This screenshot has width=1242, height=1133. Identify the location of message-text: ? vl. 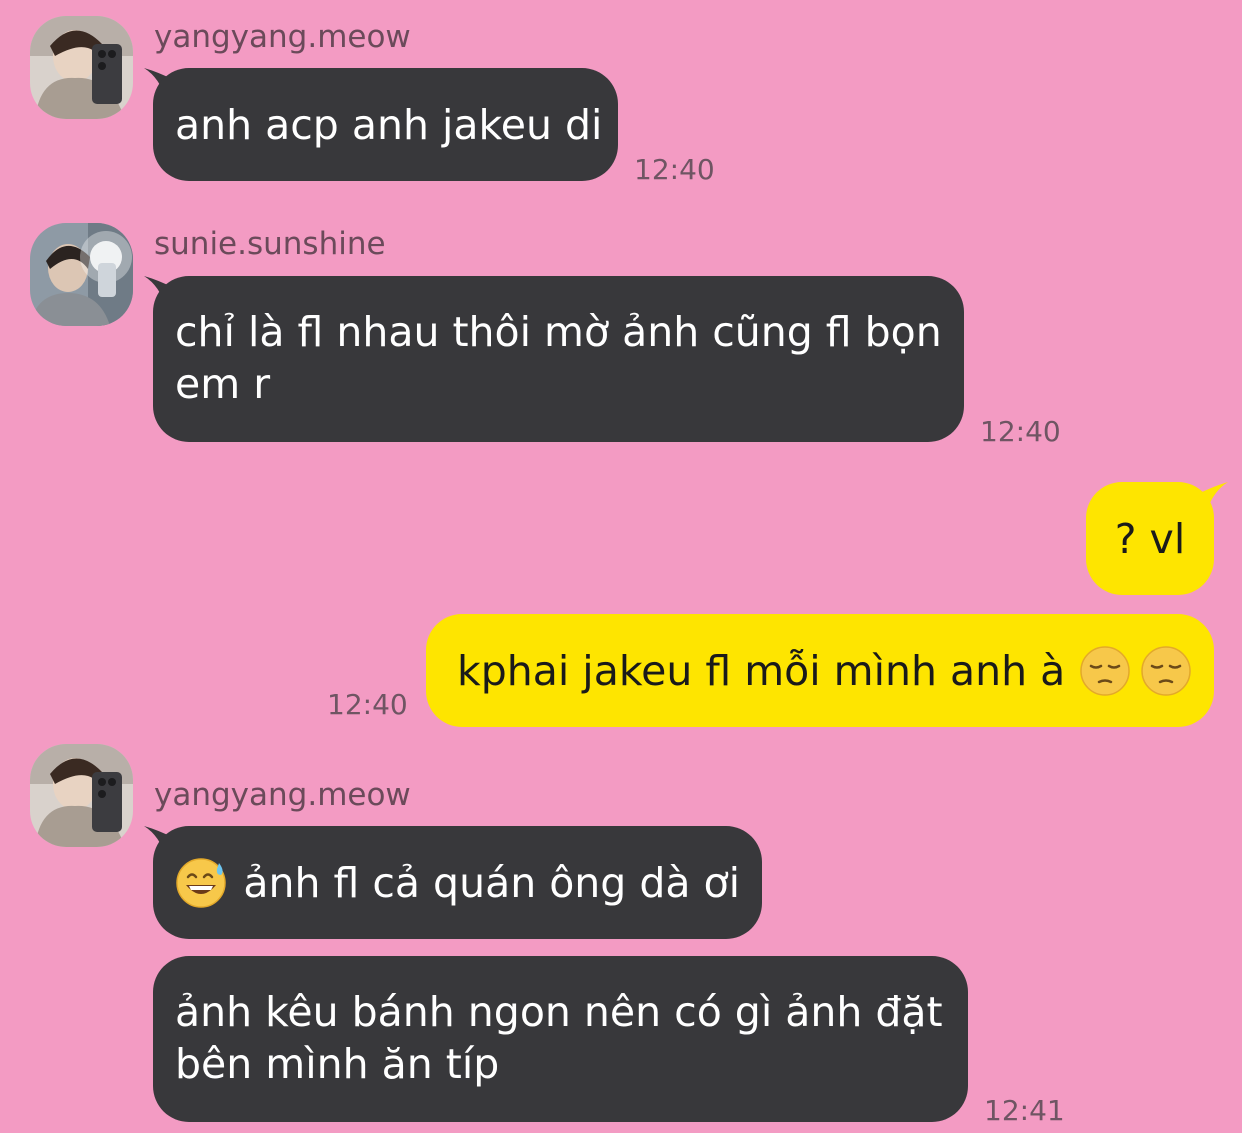
(1150, 538).